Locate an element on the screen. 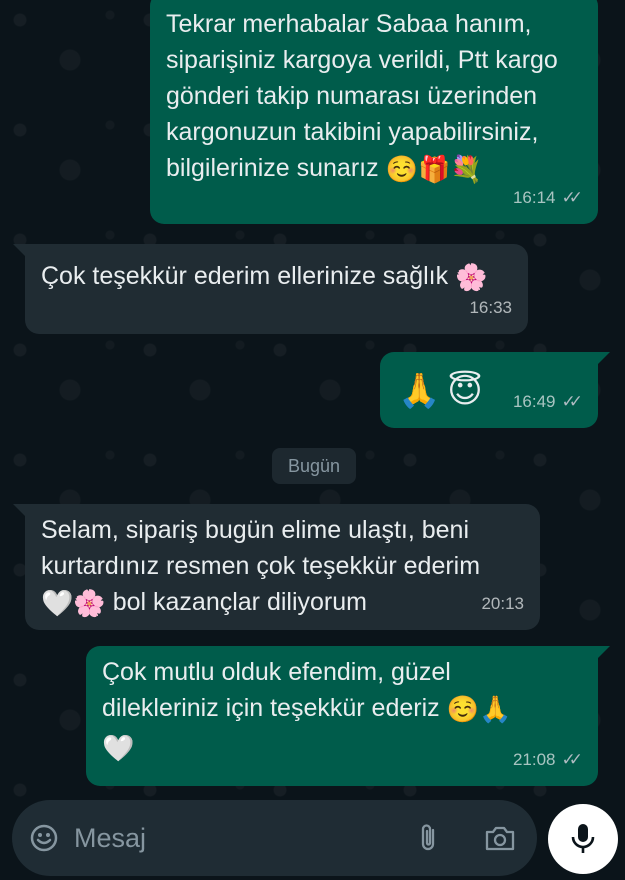 The height and width of the screenshot is (880, 625). message-input is located at coordinates (234, 838).